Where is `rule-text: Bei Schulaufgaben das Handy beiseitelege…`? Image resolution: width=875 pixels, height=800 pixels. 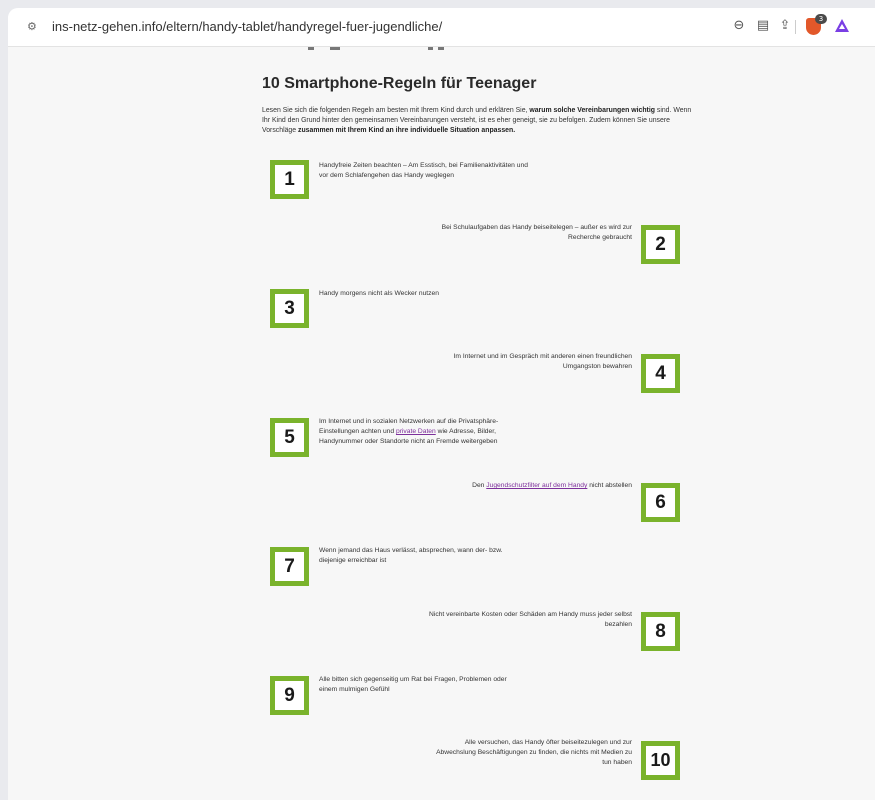 rule-text: Bei Schulaufgaben das Handy beiseitelege… is located at coordinates (536, 232).